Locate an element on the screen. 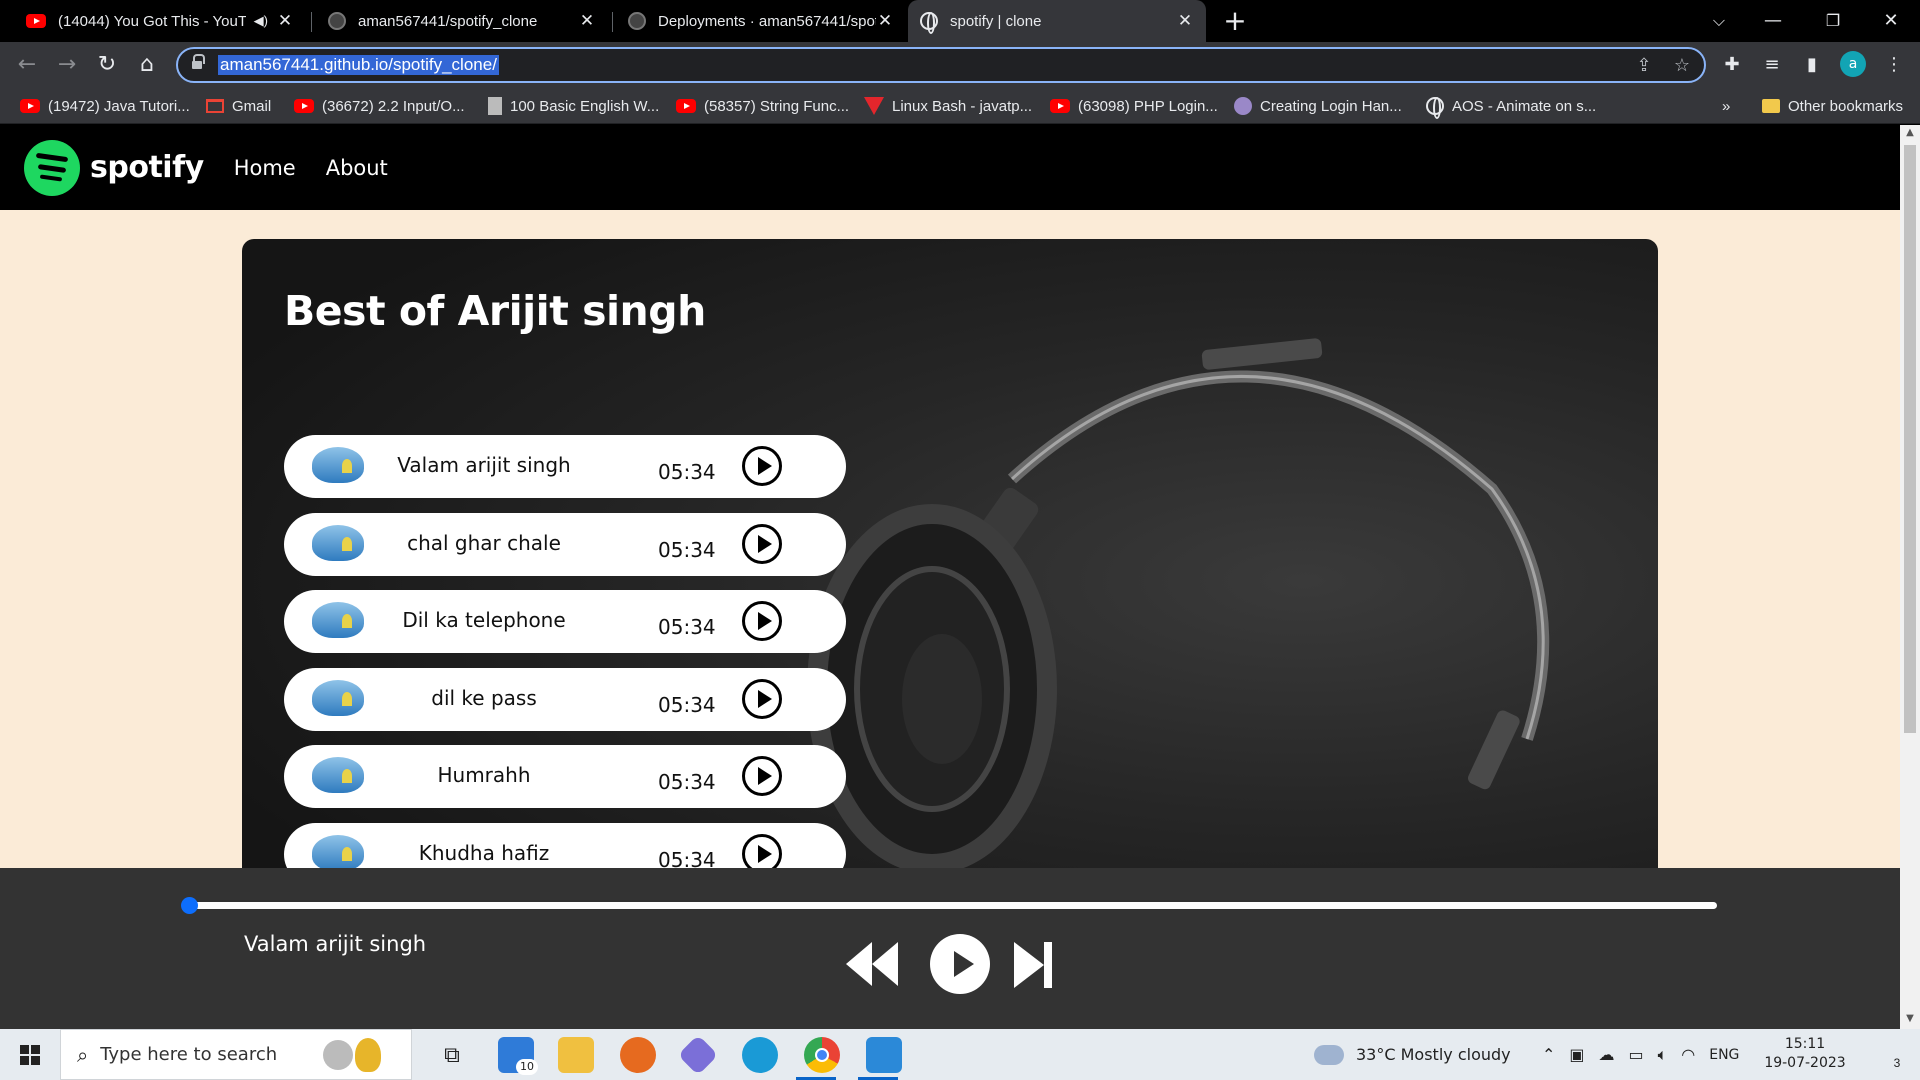  rewind-icon-part is located at coordinates (885, 964).